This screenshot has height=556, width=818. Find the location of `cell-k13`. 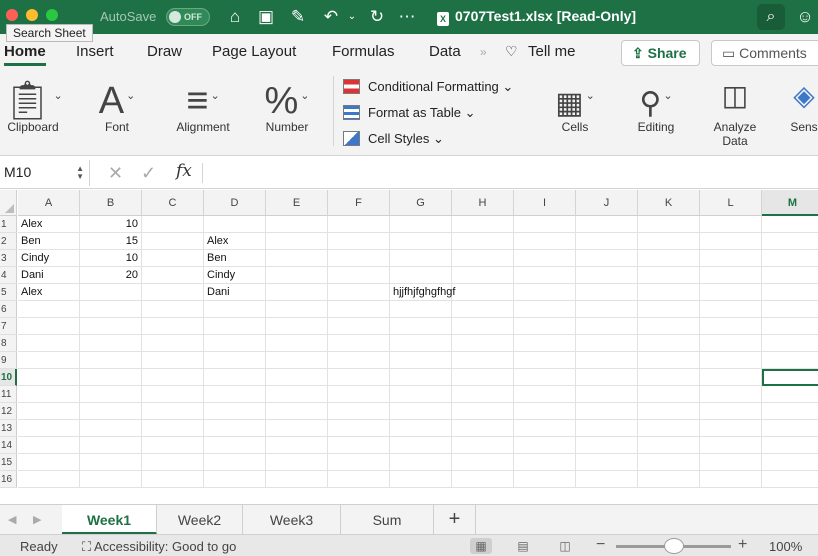

cell-k13 is located at coordinates (669, 428).